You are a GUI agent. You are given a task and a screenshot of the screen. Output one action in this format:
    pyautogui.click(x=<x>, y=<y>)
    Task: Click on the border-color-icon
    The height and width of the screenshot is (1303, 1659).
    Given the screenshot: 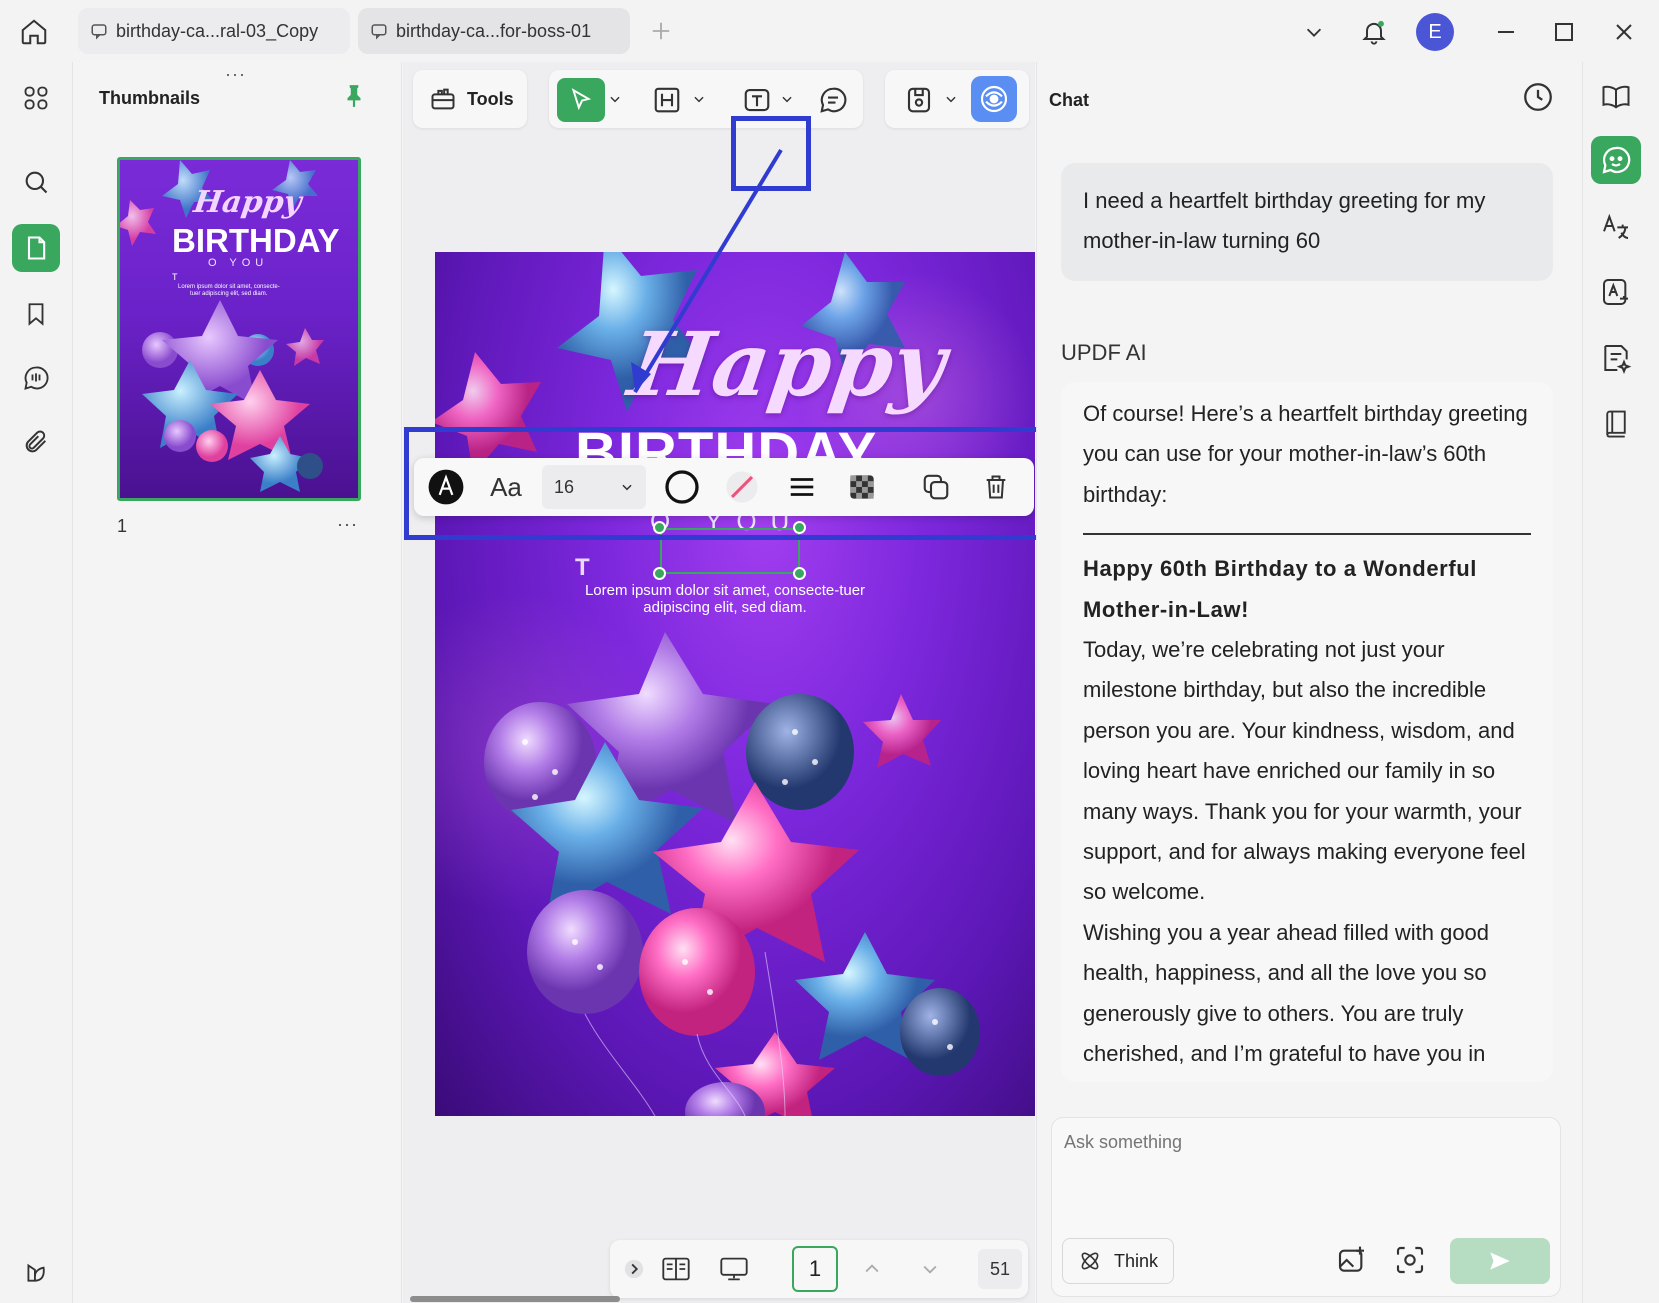 What is the action you would take?
    pyautogui.click(x=682, y=487)
    